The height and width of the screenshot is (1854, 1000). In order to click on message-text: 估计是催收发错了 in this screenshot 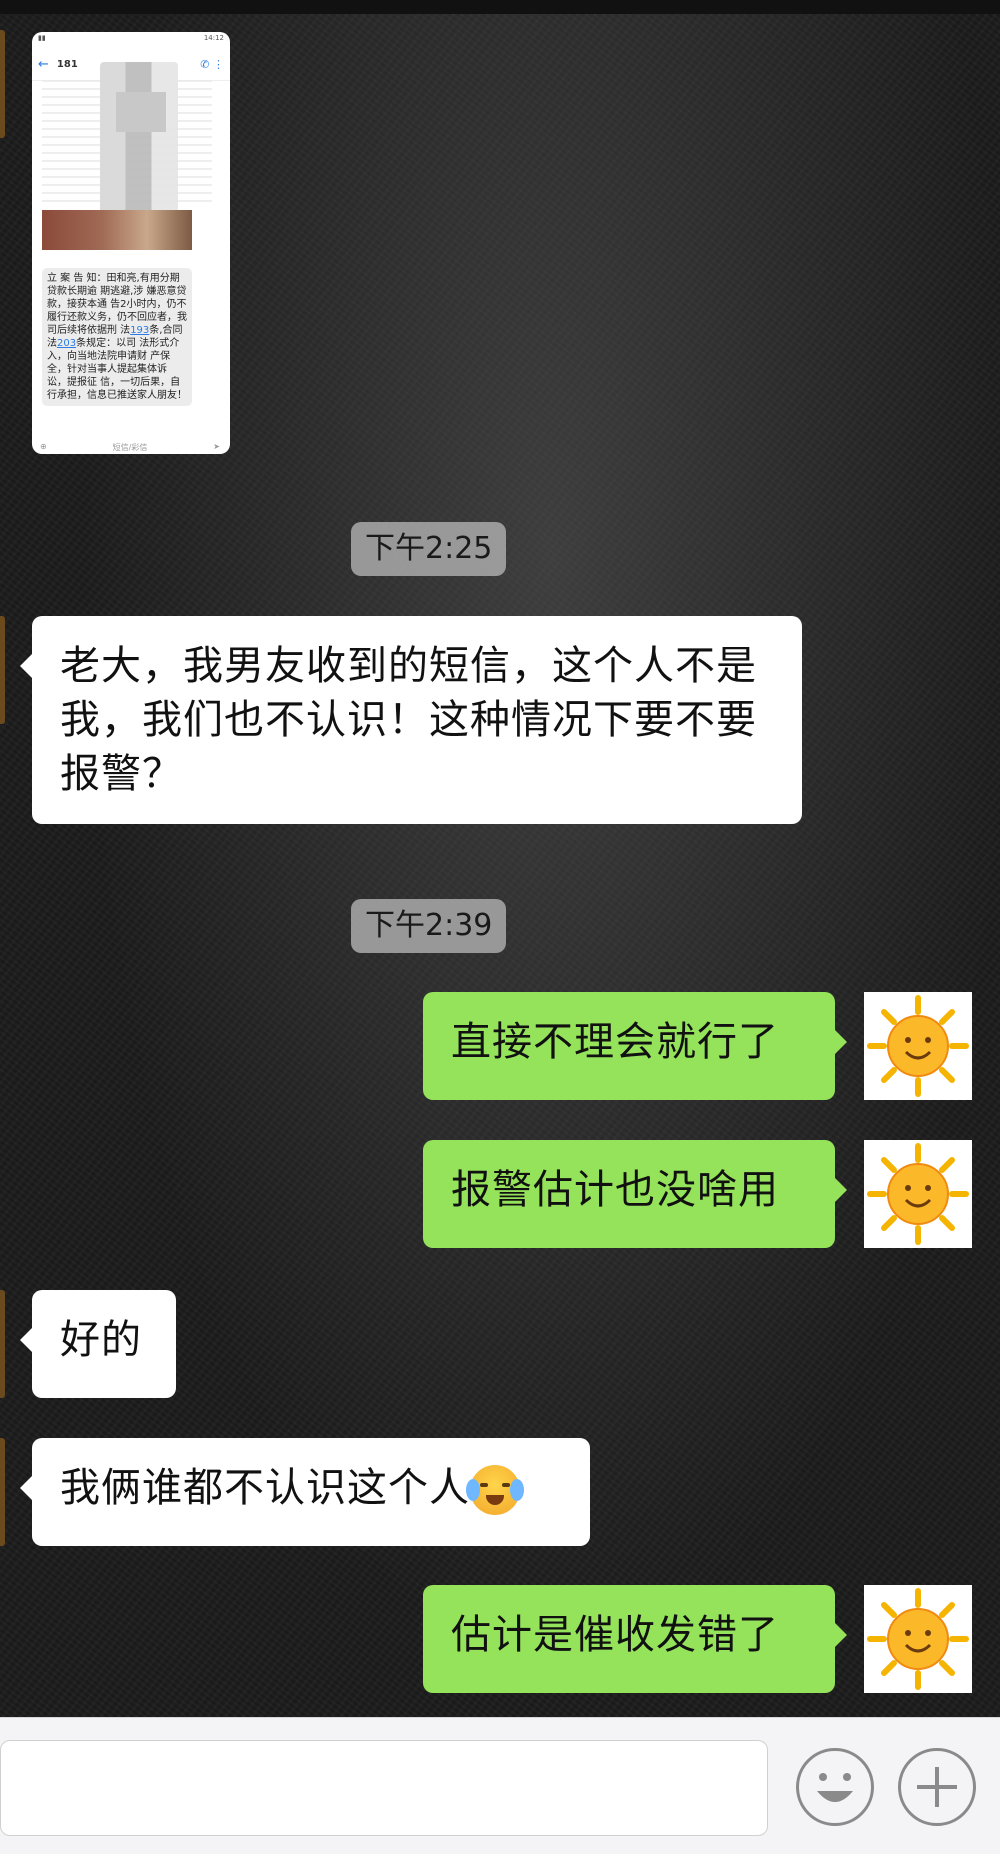, I will do `click(615, 1635)`.